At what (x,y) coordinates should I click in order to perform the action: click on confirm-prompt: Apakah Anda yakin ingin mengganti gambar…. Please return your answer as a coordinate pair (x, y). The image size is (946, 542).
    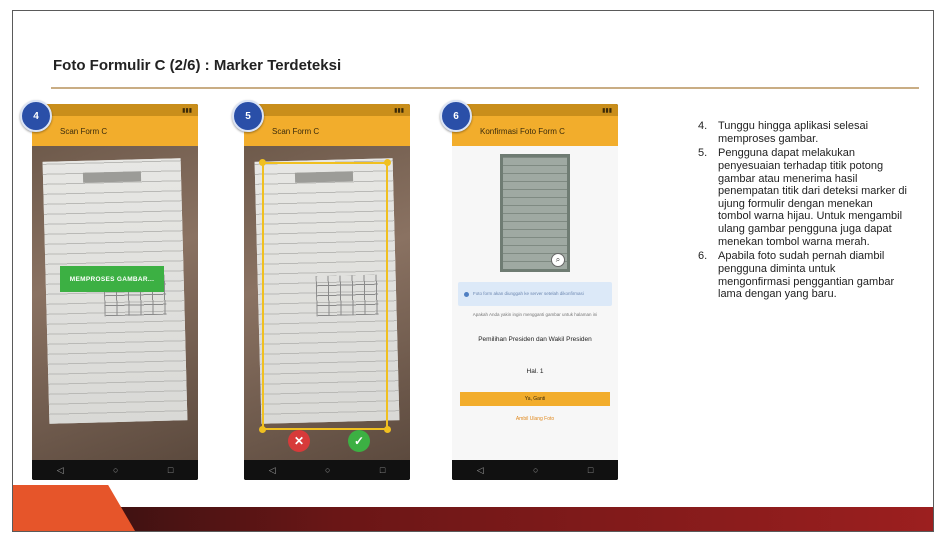
    Looking at the image, I should click on (535, 314).